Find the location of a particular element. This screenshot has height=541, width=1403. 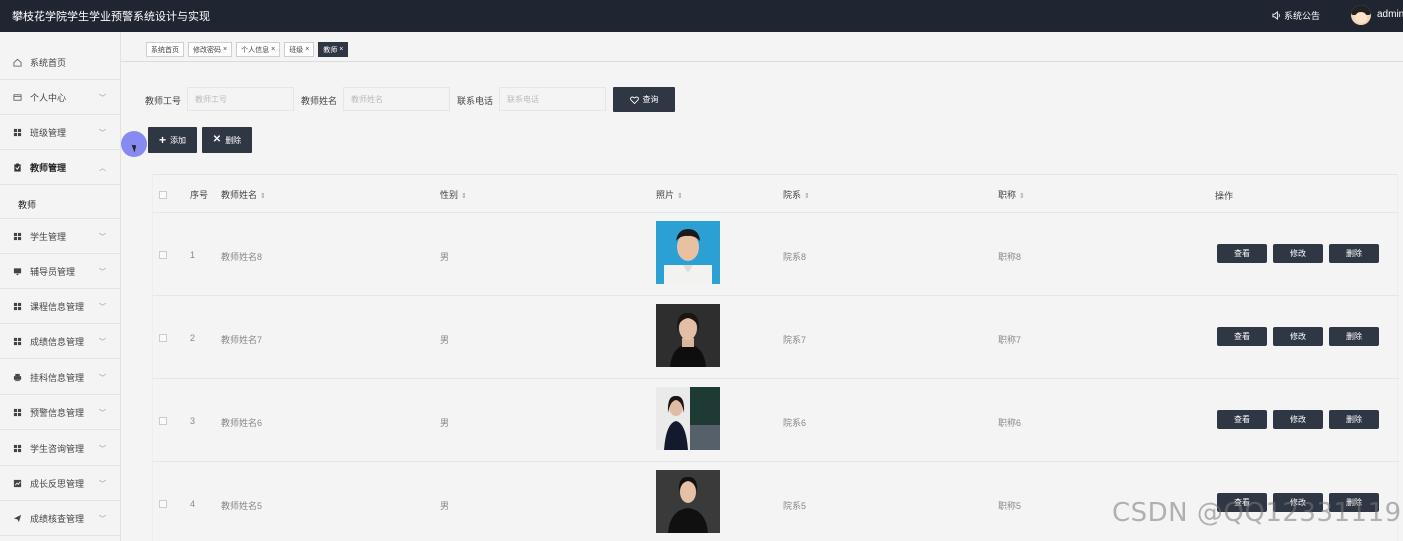

tab-home: 系统首页 is located at coordinates (165, 49).